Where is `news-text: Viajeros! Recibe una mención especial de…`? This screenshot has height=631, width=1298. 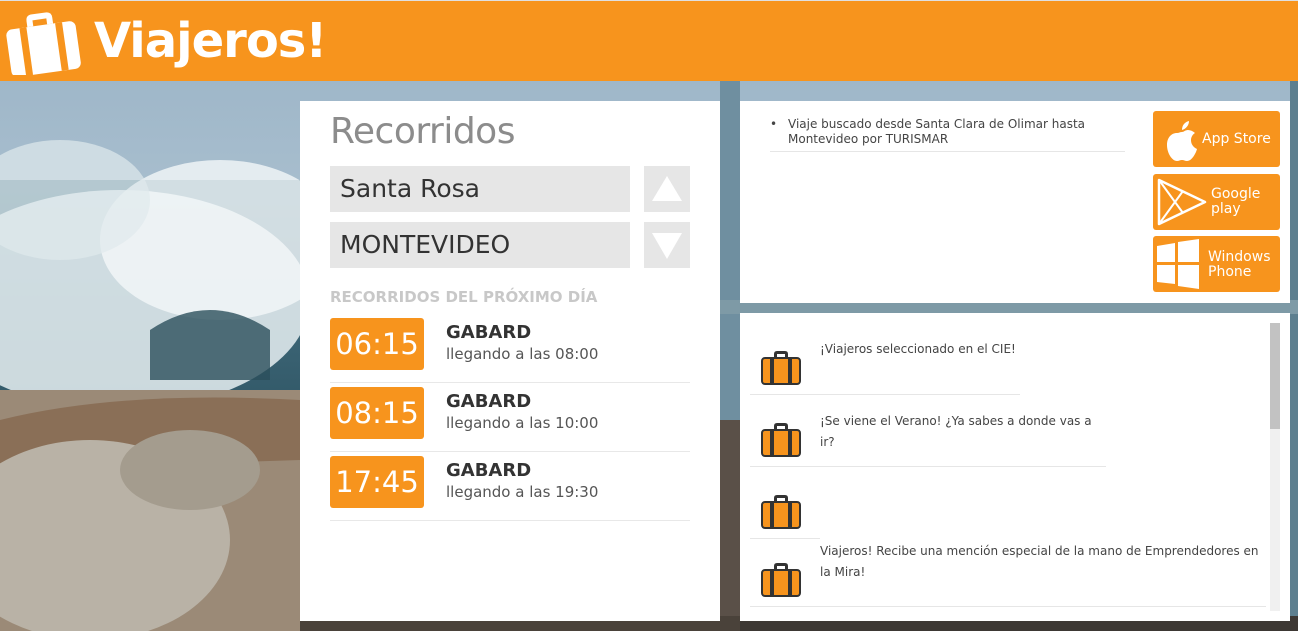
news-text: Viajeros! Recibe una mención especial de… is located at coordinates (1039, 561).